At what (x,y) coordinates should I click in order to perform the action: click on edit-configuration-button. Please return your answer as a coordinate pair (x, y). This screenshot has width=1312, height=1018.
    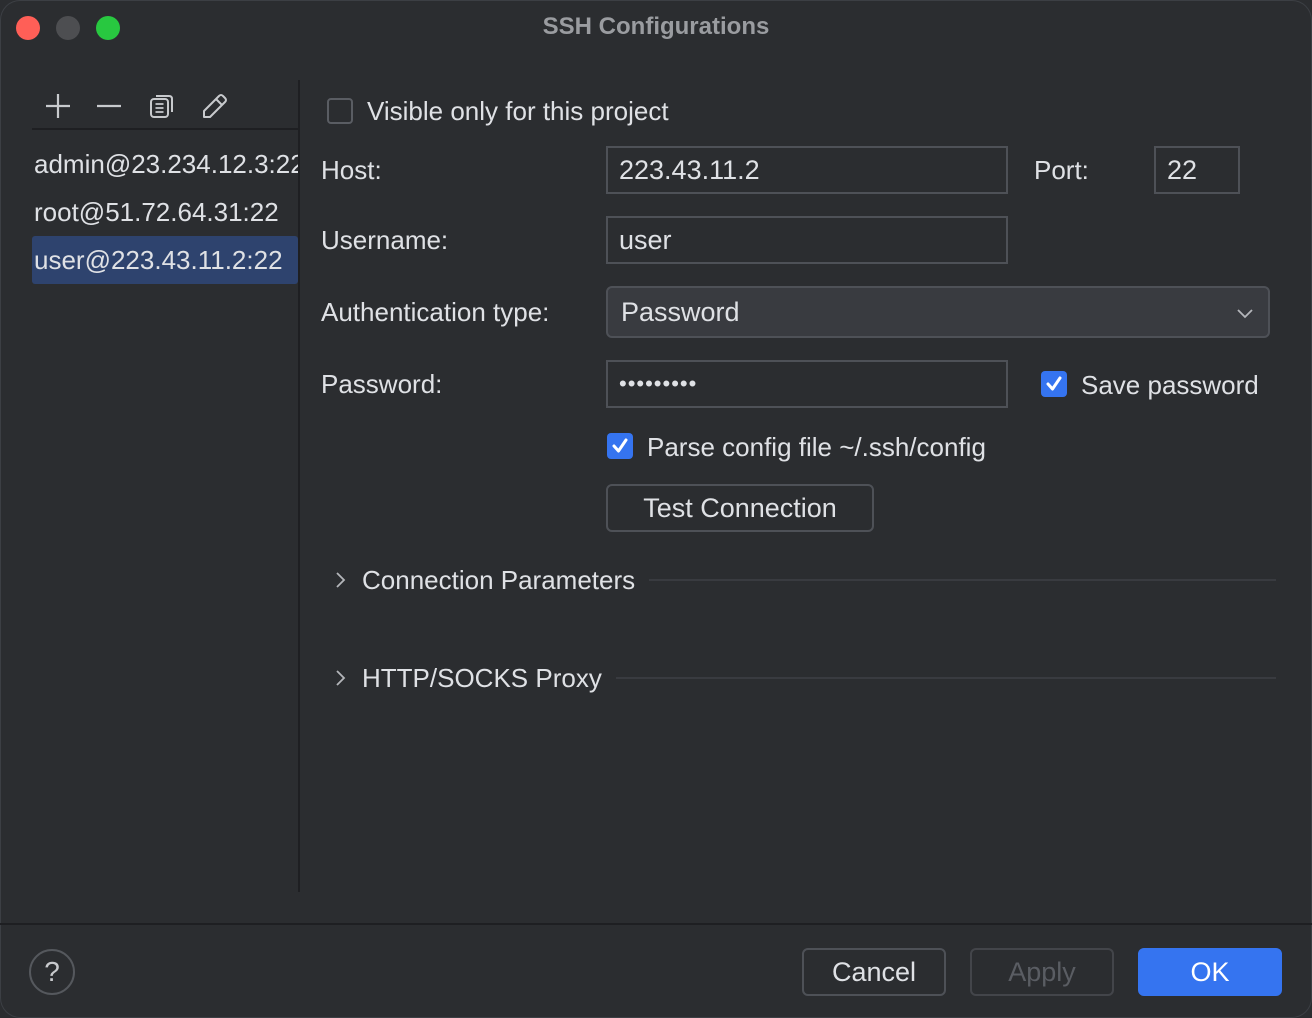
    Looking at the image, I should click on (214, 106).